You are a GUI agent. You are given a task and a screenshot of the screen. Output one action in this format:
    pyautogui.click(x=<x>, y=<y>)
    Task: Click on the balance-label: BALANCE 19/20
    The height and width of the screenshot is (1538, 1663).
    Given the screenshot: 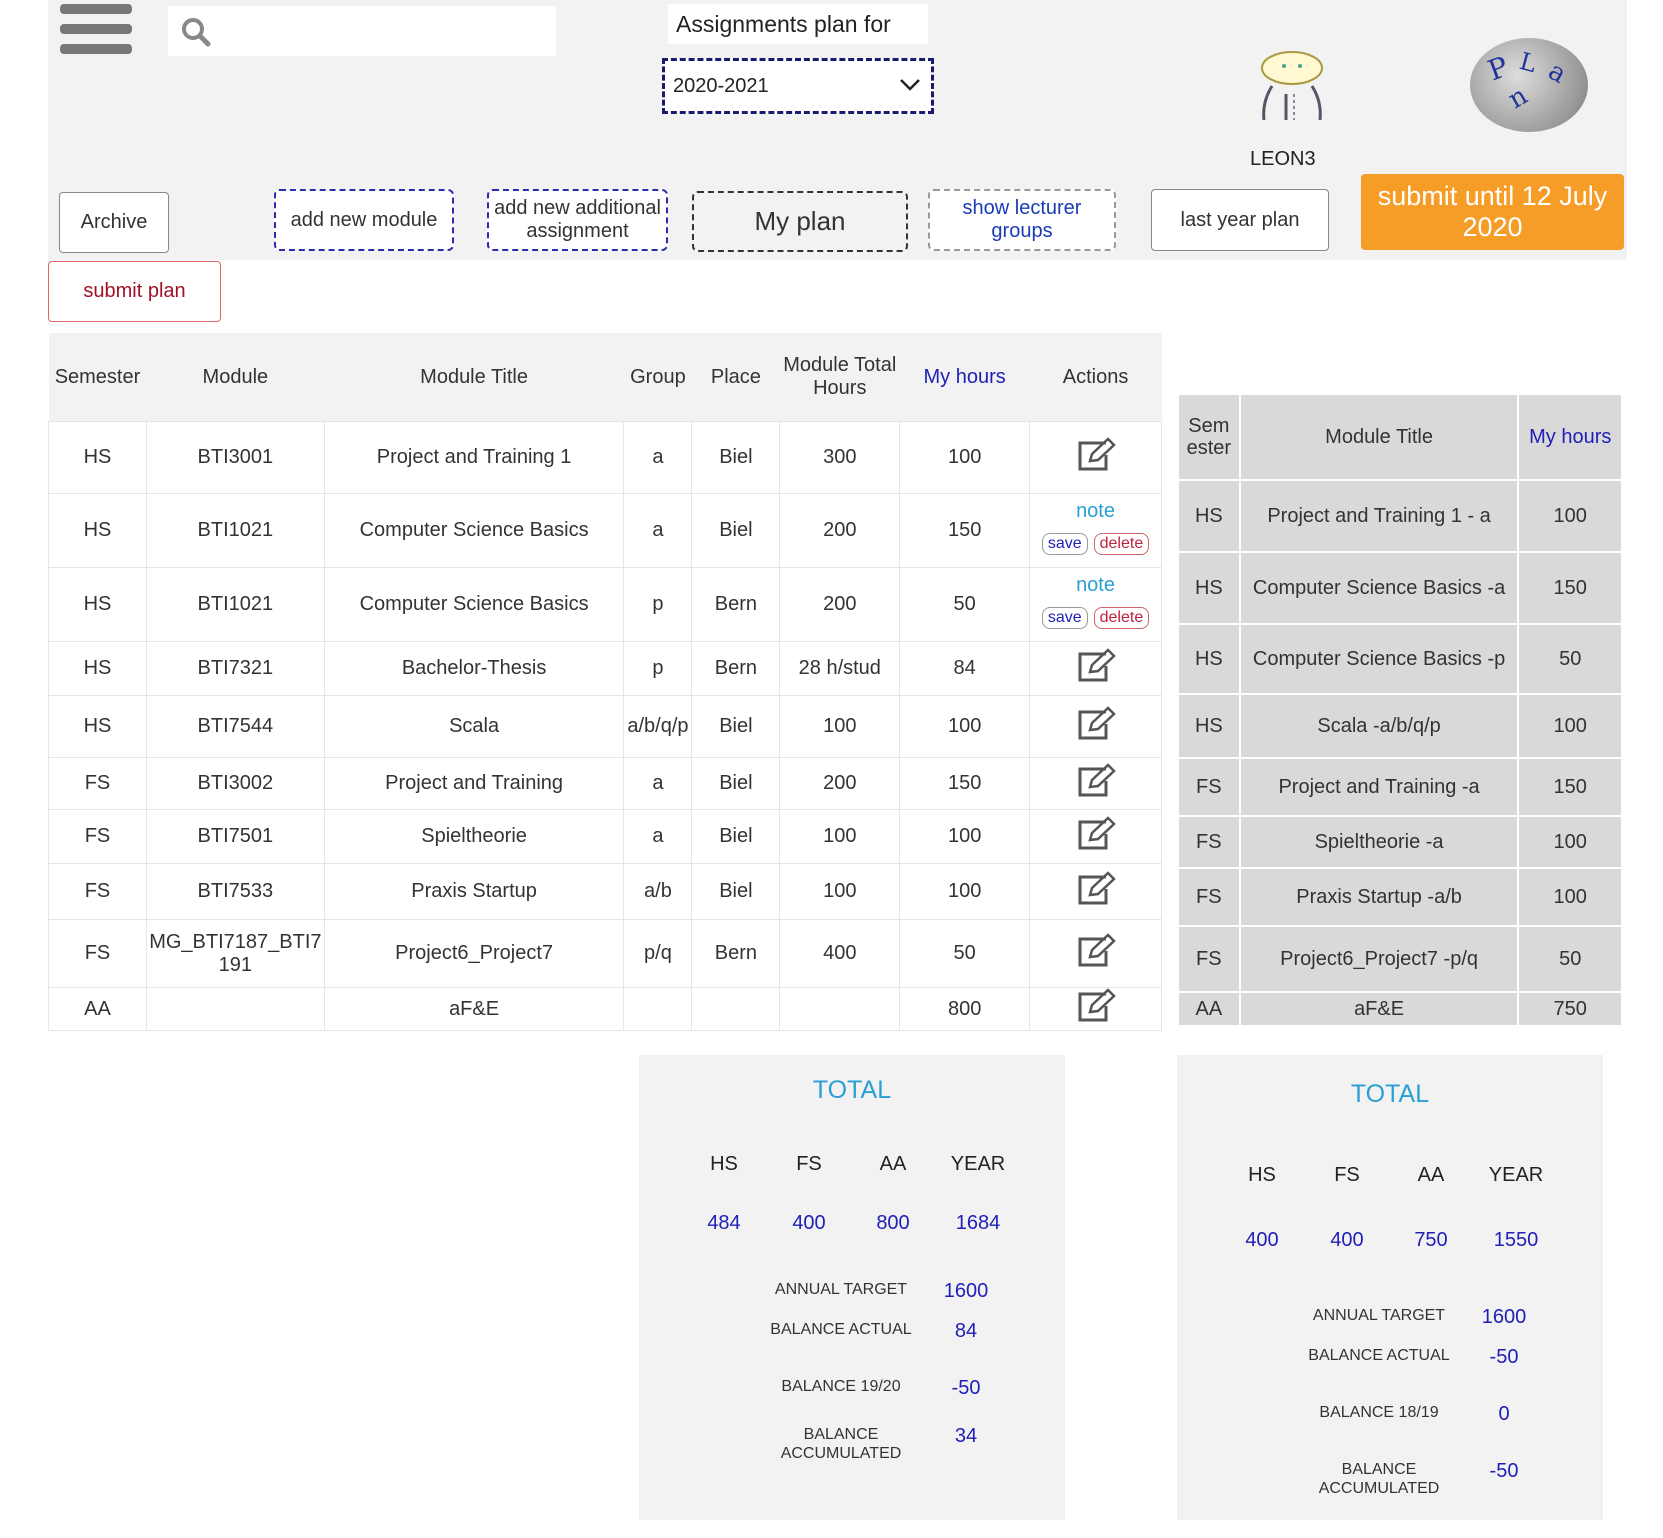 What is the action you would take?
    pyautogui.click(x=841, y=1386)
    